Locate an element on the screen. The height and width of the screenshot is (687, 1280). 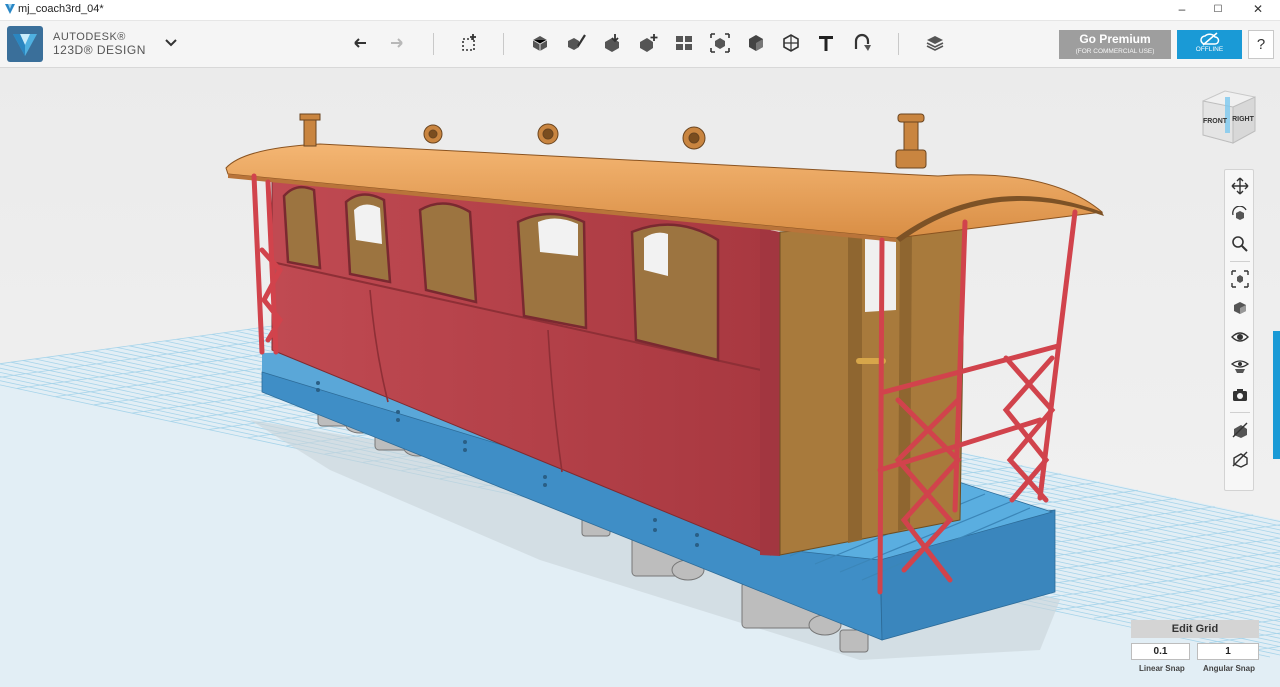
snap-icon is located at coordinates (720, 43).